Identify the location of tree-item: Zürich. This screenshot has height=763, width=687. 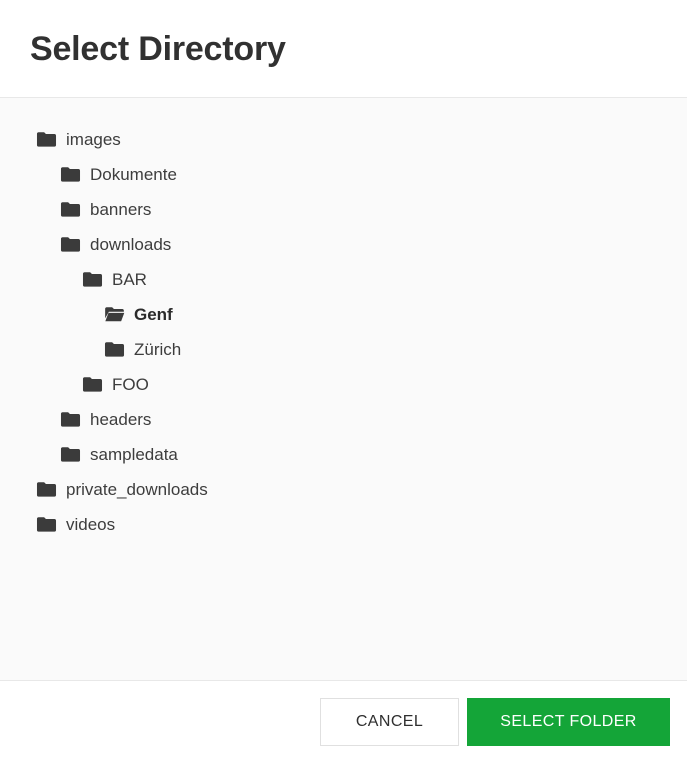
(343, 349).